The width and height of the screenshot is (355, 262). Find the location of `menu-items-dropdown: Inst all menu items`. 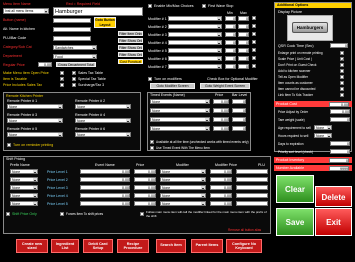

menu-items-dropdown: Inst all menu items is located at coordinates (26, 11).